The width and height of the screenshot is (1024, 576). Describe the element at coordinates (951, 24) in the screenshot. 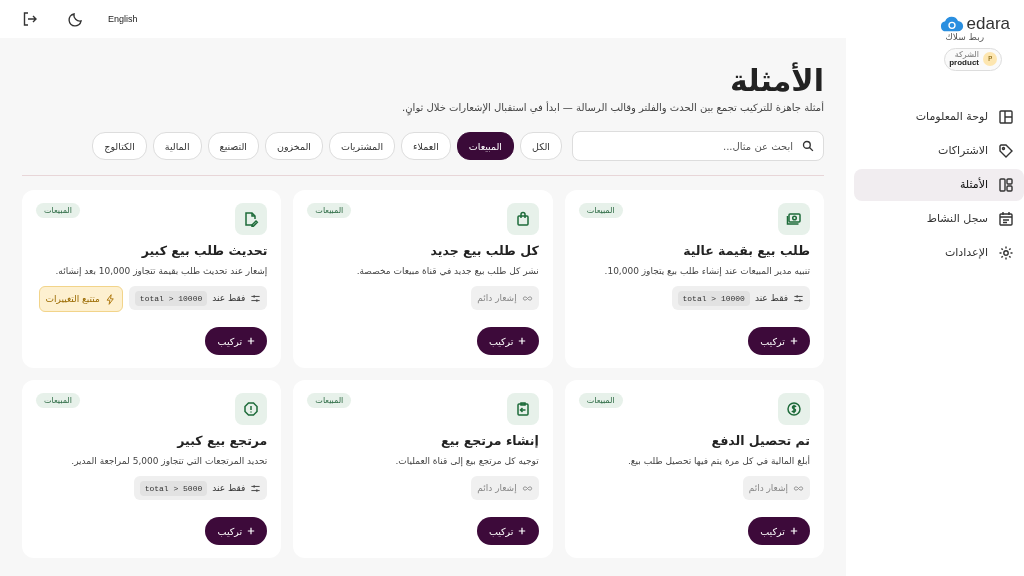

I see `cloud-icon` at that location.